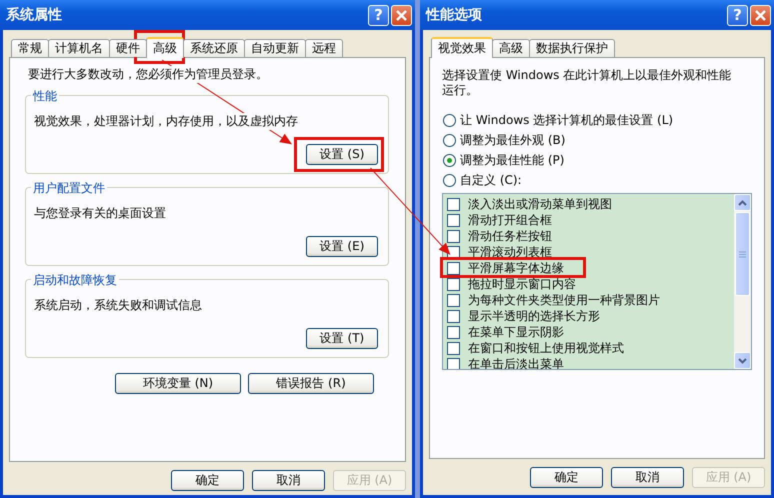  Describe the element at coordinates (462, 47) in the screenshot. I see `tab: 视觉效果` at that location.